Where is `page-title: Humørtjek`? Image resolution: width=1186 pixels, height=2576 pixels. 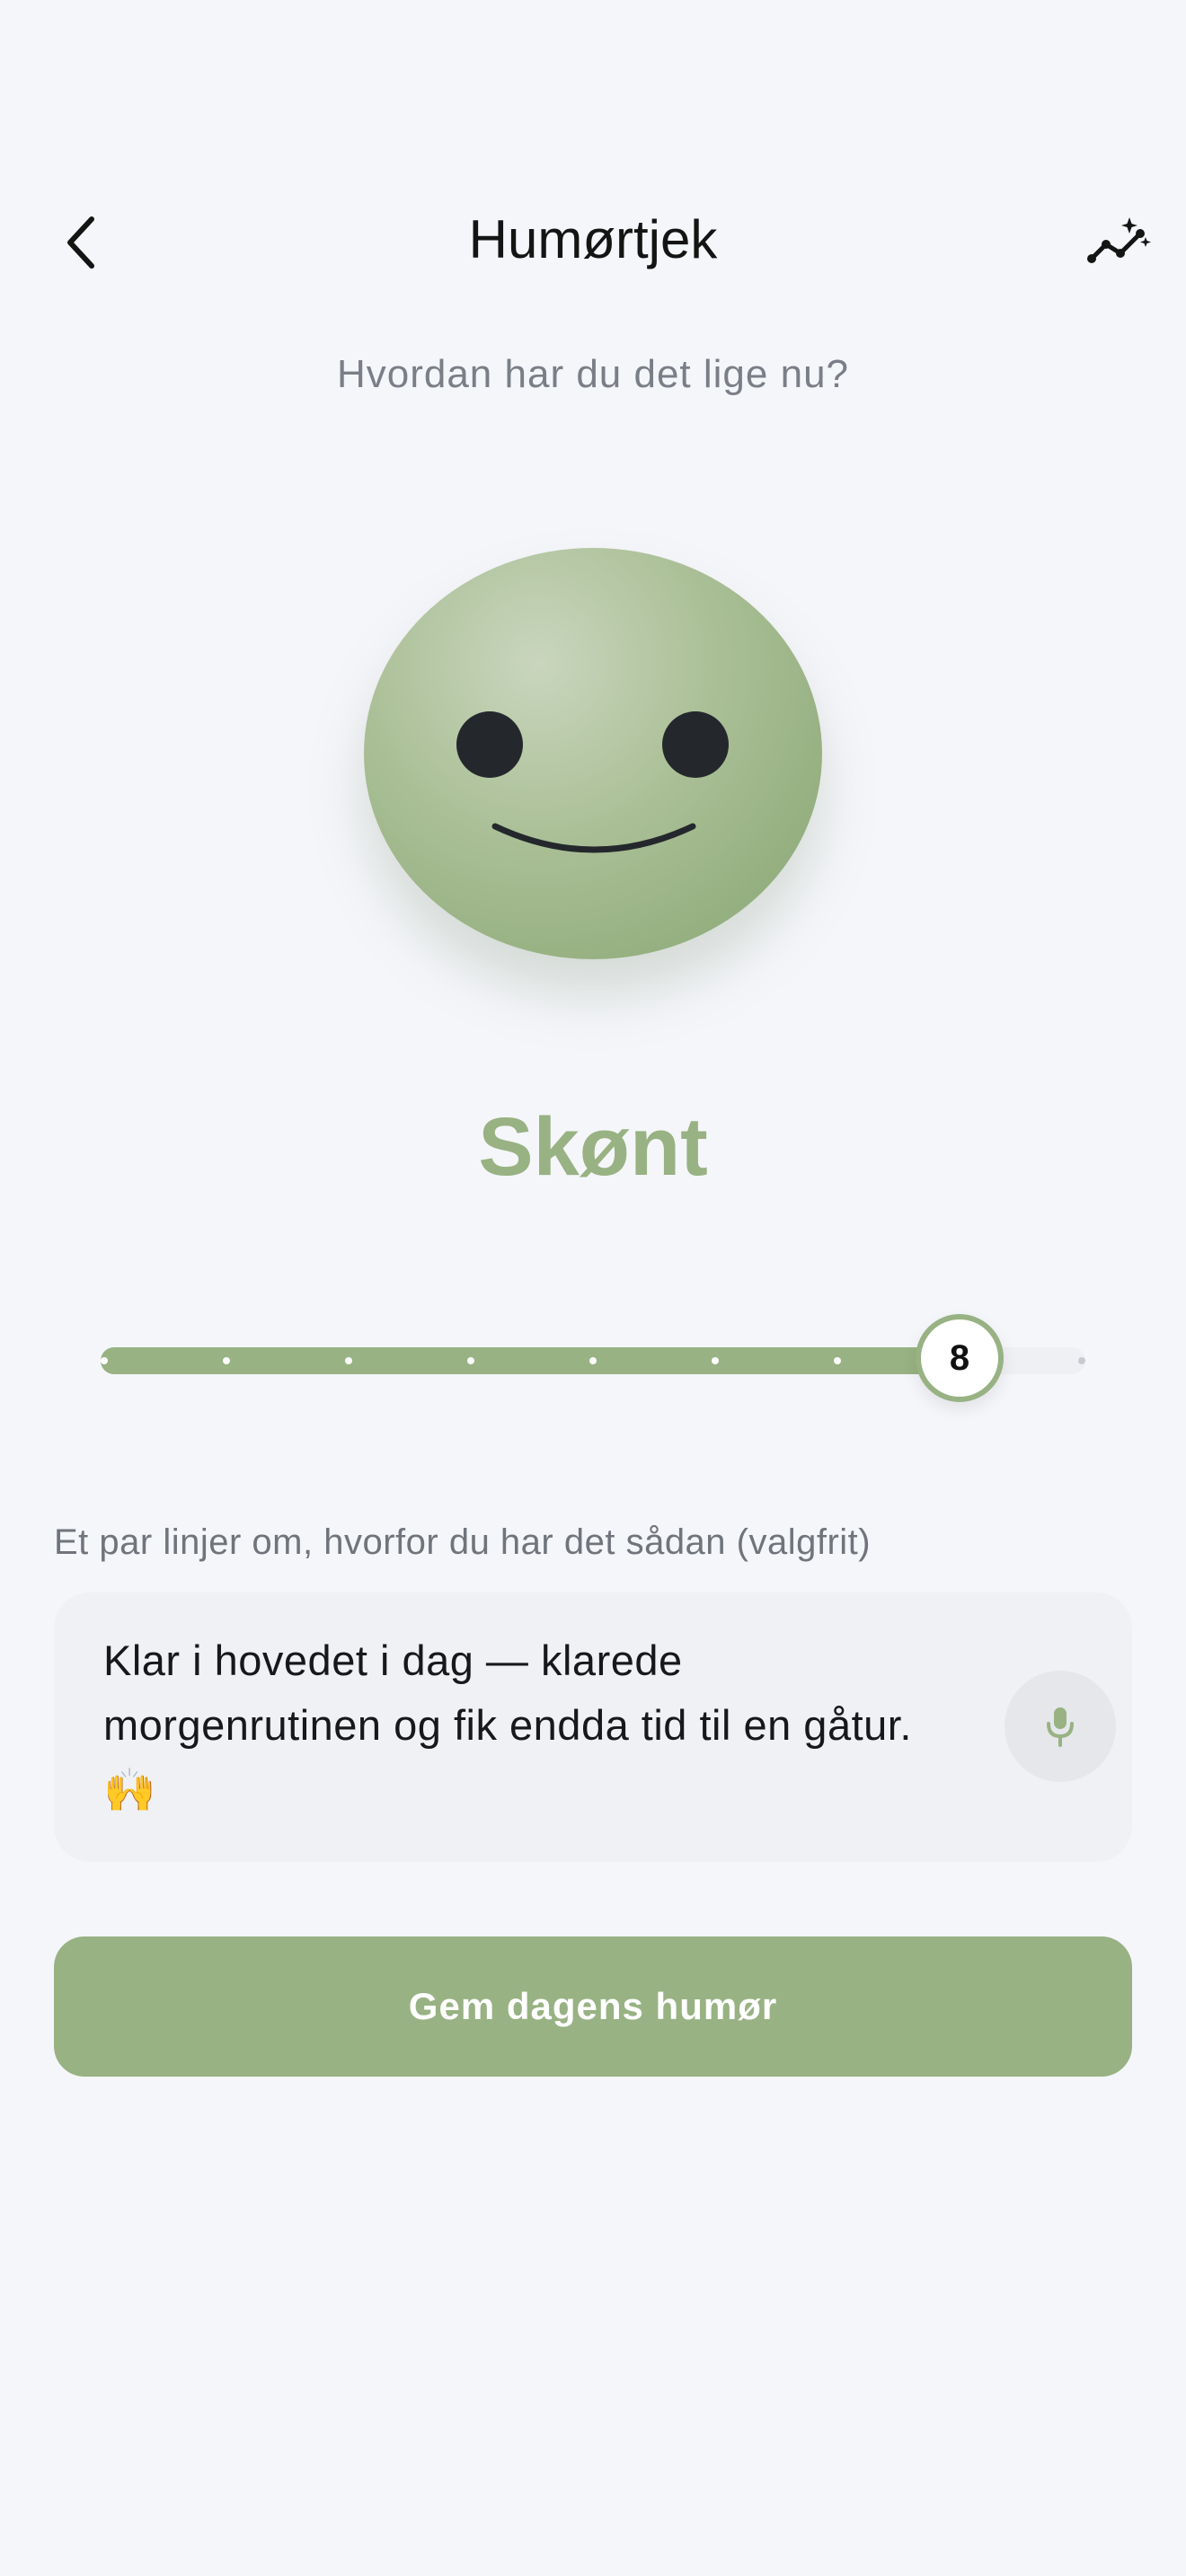
page-title: Humørtjek is located at coordinates (593, 239).